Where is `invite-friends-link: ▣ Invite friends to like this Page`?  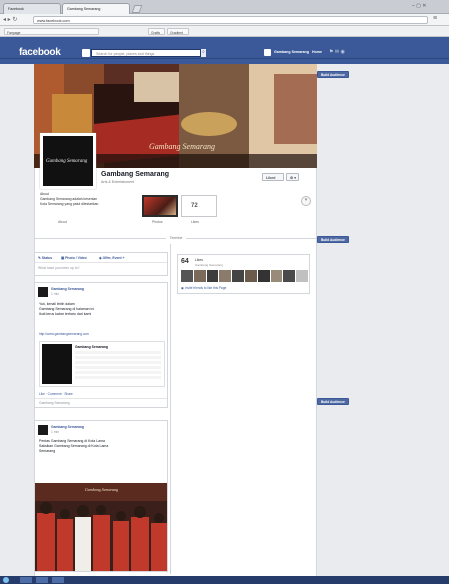 invite-friends-link: ▣ Invite friends to like this Page is located at coordinates (203, 288).